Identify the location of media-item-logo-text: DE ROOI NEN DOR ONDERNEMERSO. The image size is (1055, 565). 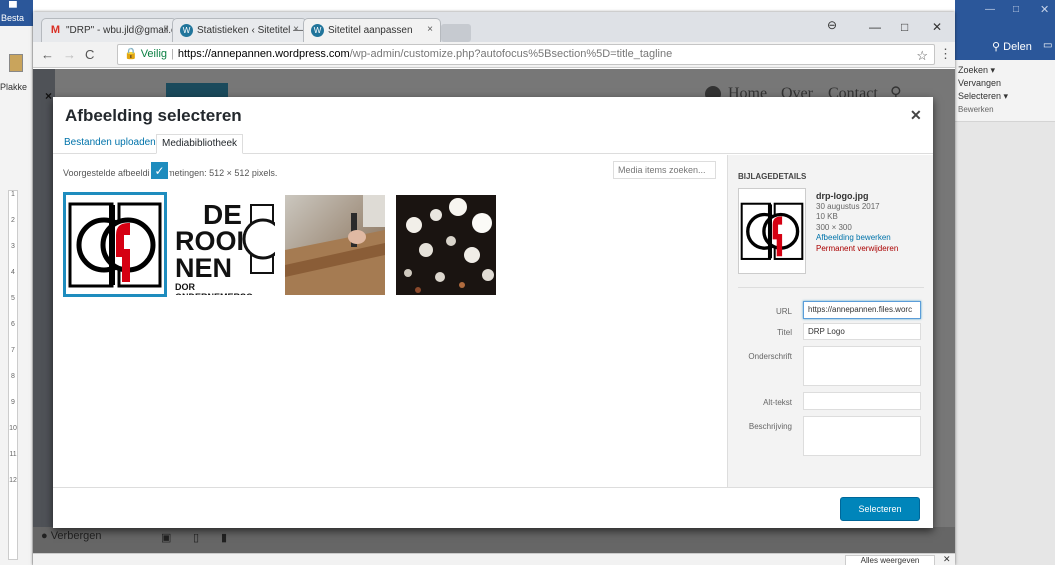
(225, 245).